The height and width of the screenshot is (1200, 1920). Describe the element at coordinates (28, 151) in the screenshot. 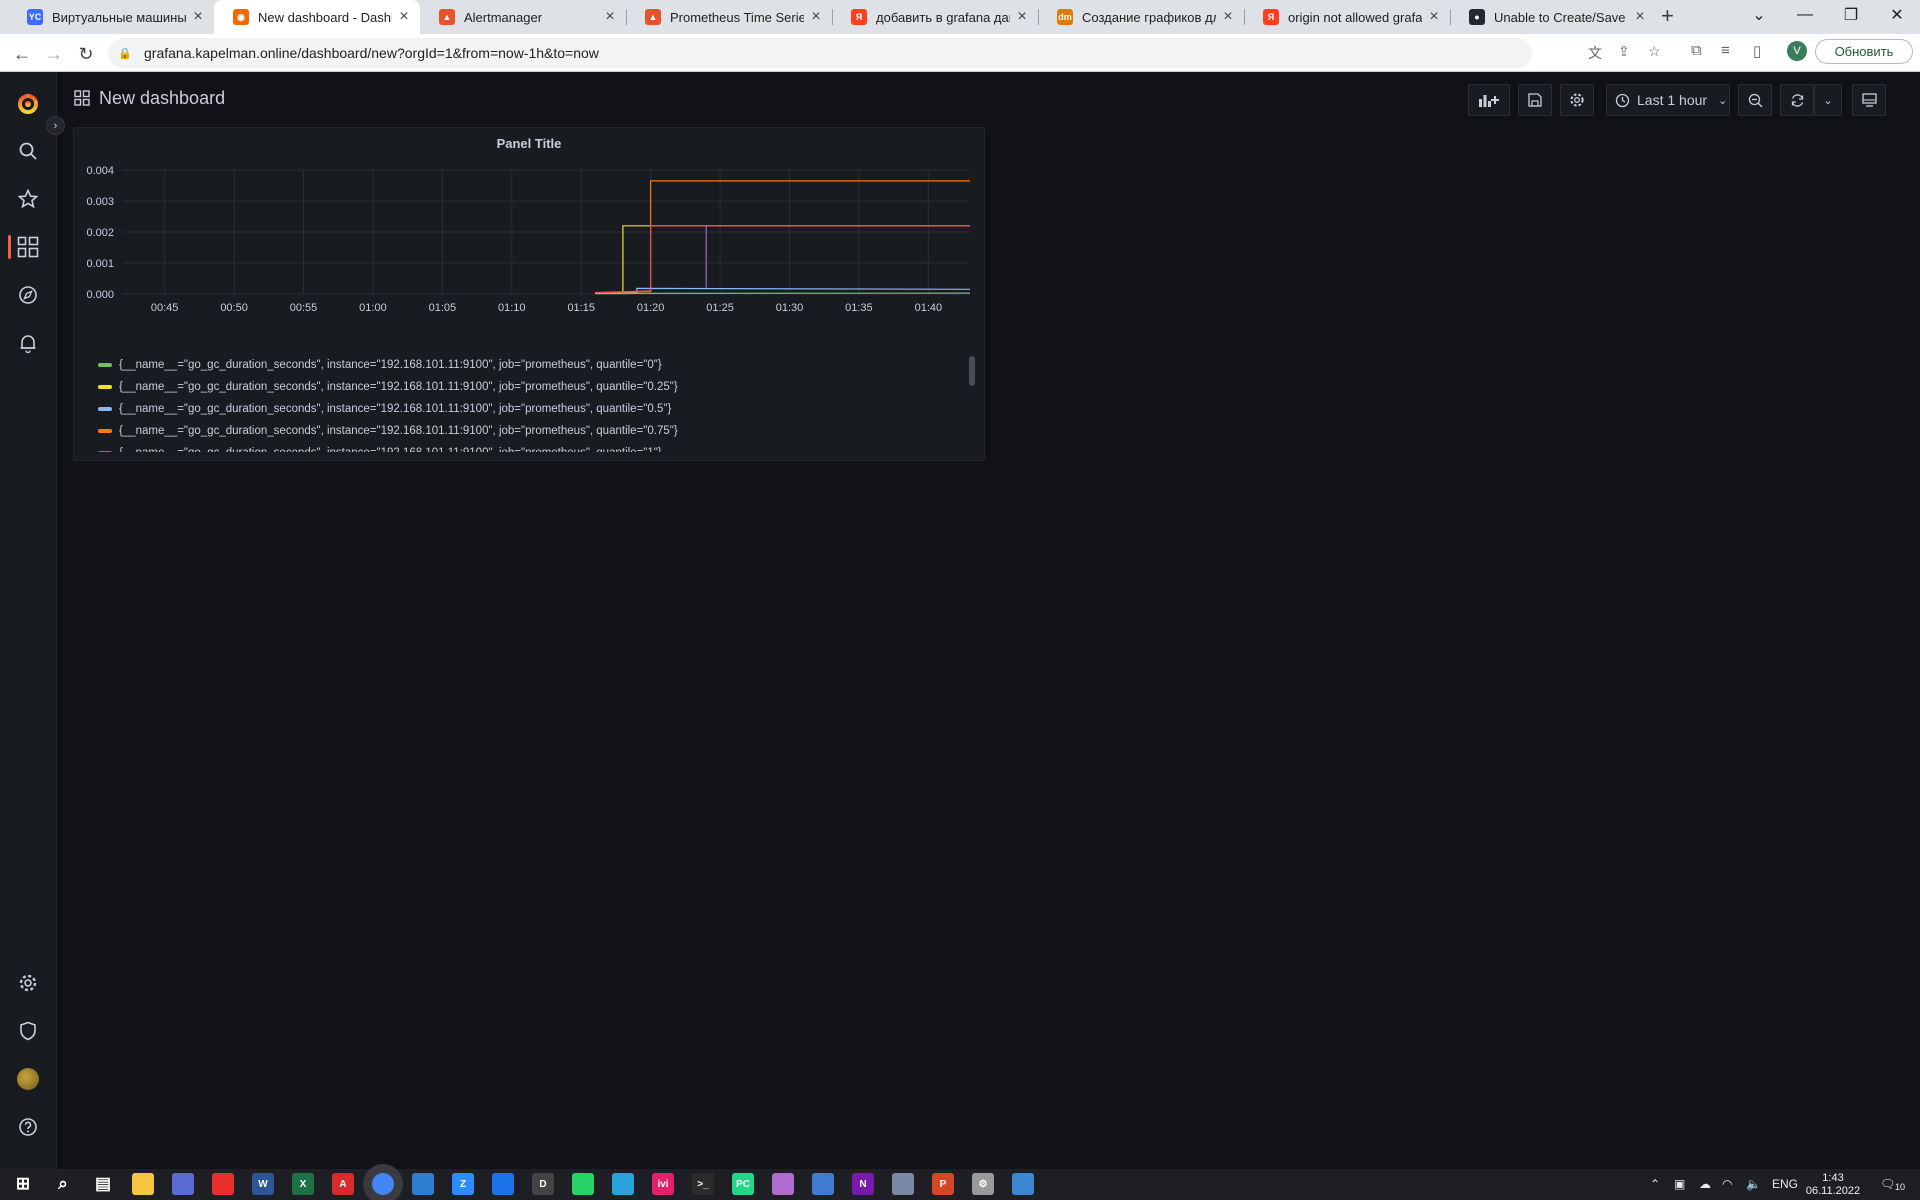

I see `search-icon` at that location.